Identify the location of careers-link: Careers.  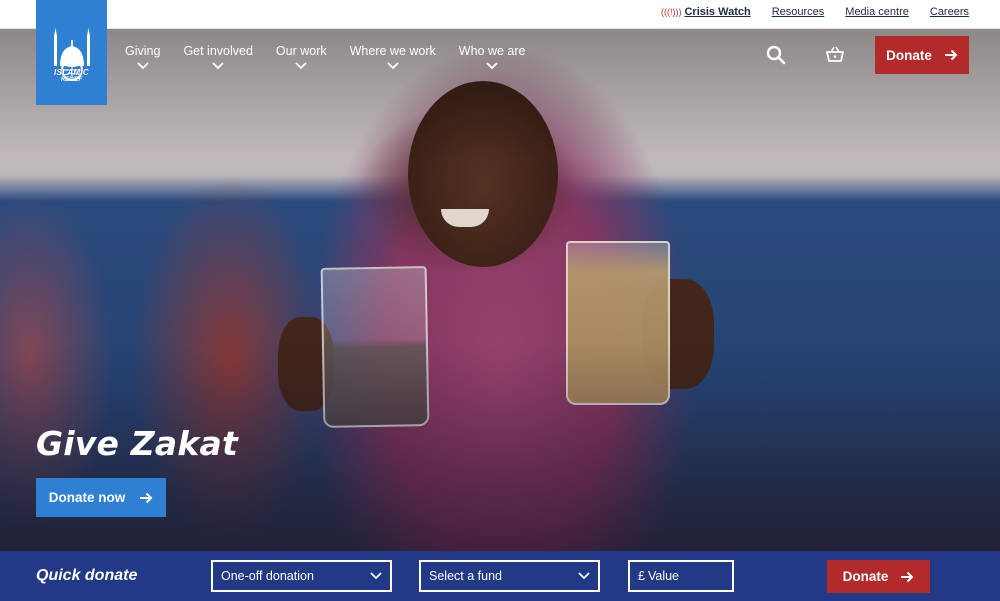
(949, 12).